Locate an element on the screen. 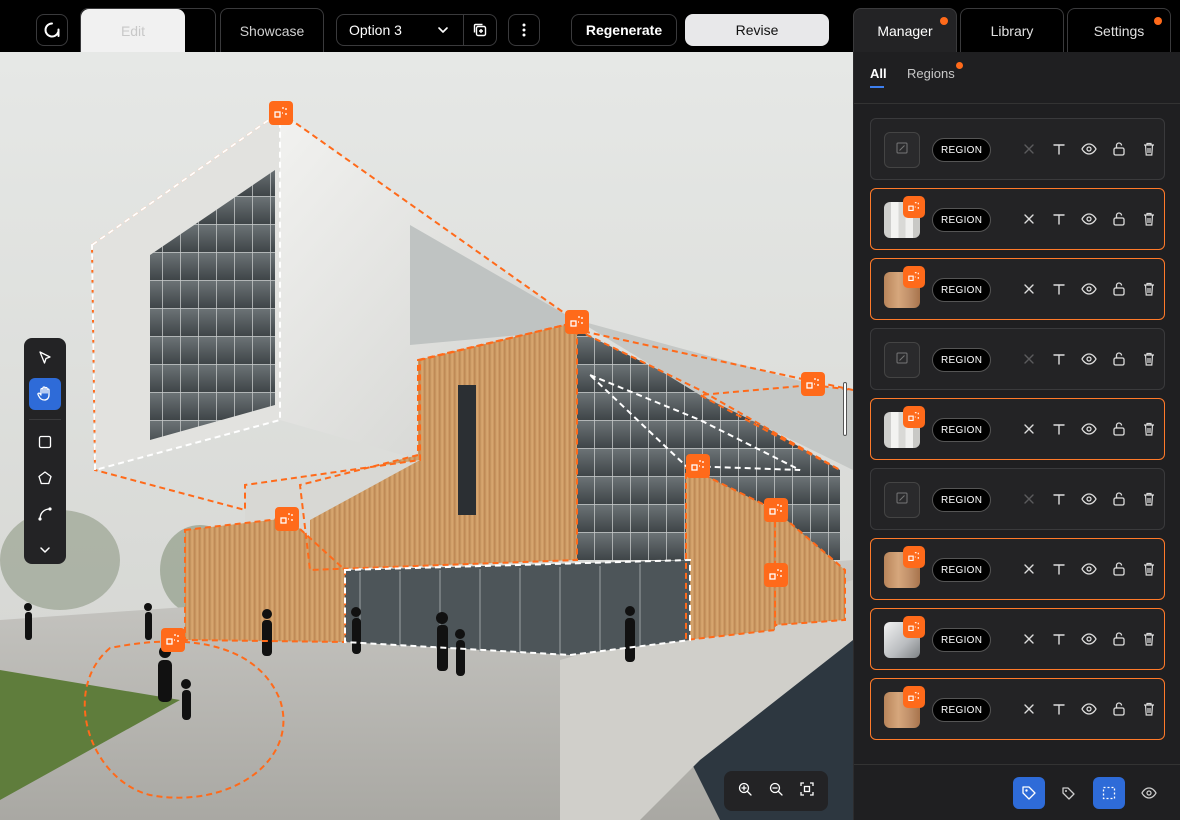 The image size is (1180, 820). polygon-tool-button is located at coordinates (45, 478).